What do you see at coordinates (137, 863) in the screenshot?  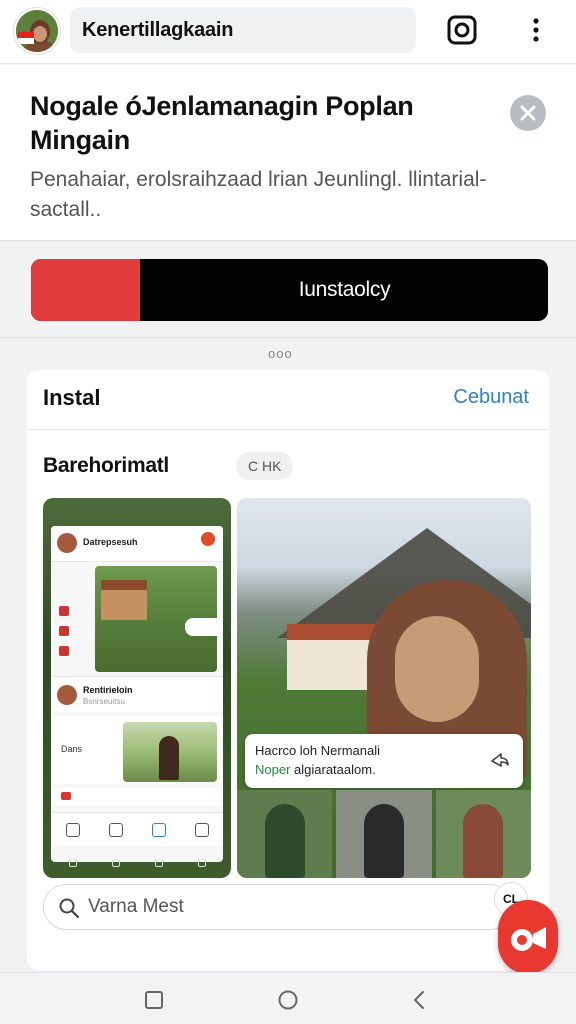 I see `phone-system-nav` at bounding box center [137, 863].